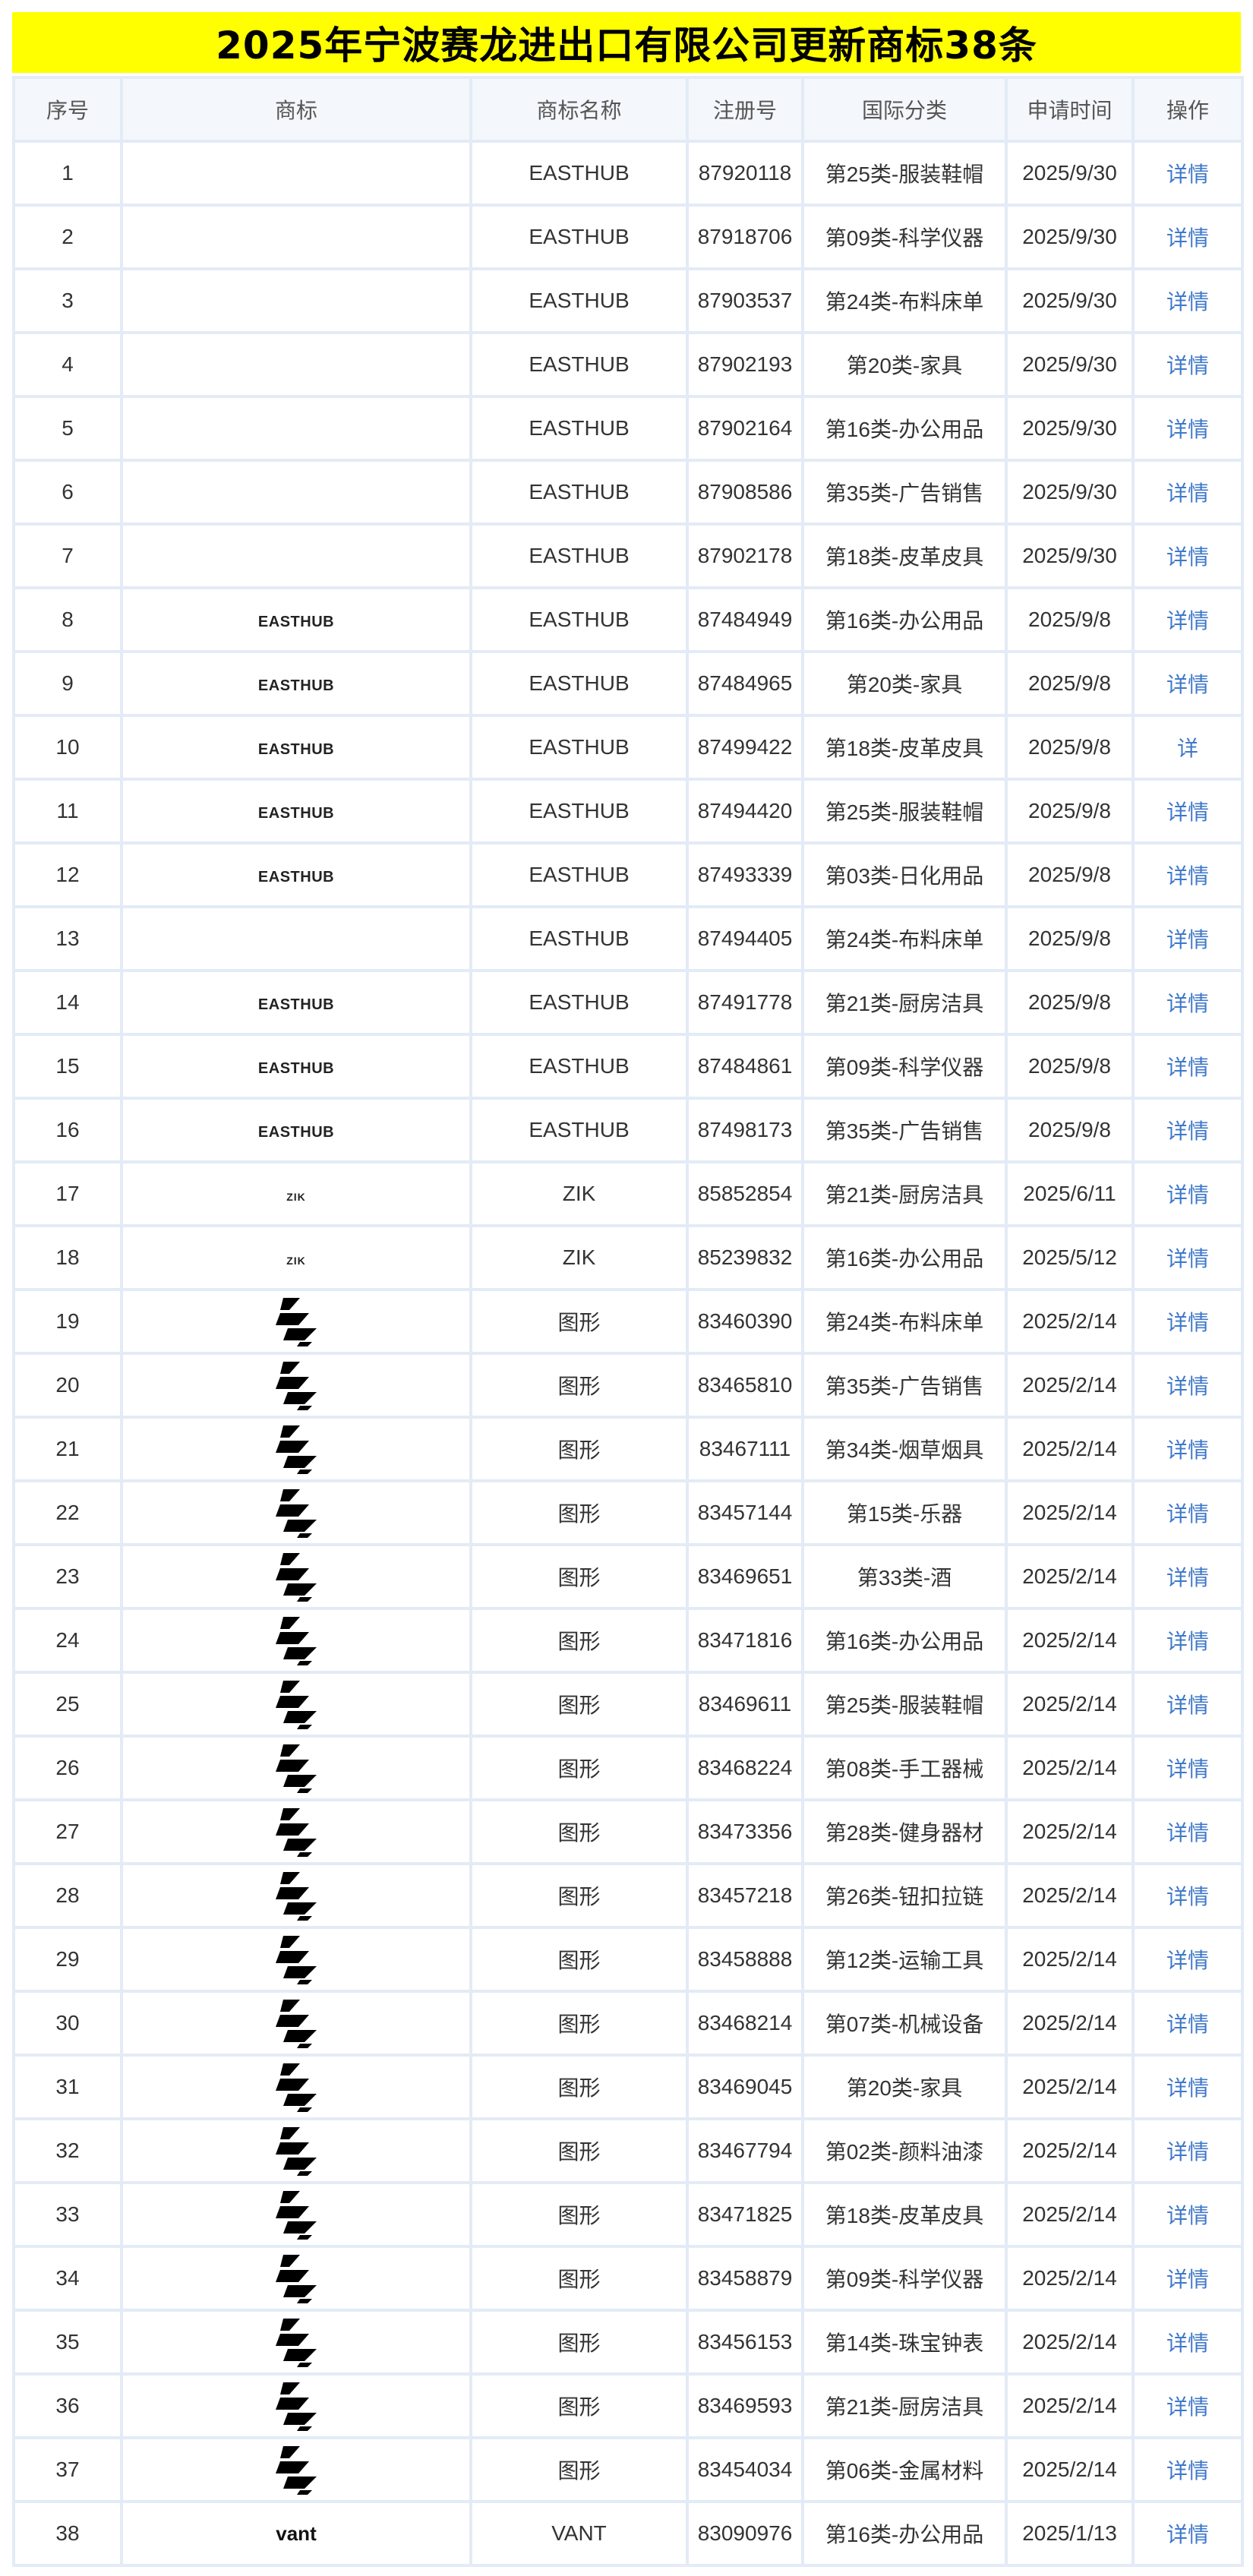  Describe the element at coordinates (67, 1321) in the screenshot. I see `cell-no: 19` at that location.